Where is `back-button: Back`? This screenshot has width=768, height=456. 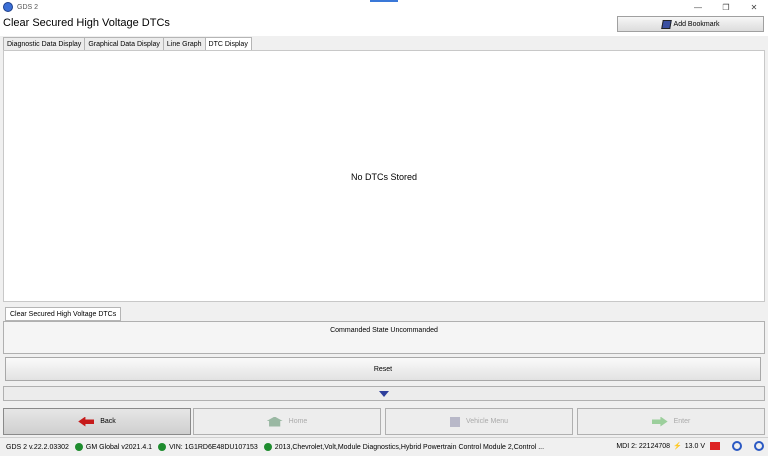
back-button: Back is located at coordinates (97, 421).